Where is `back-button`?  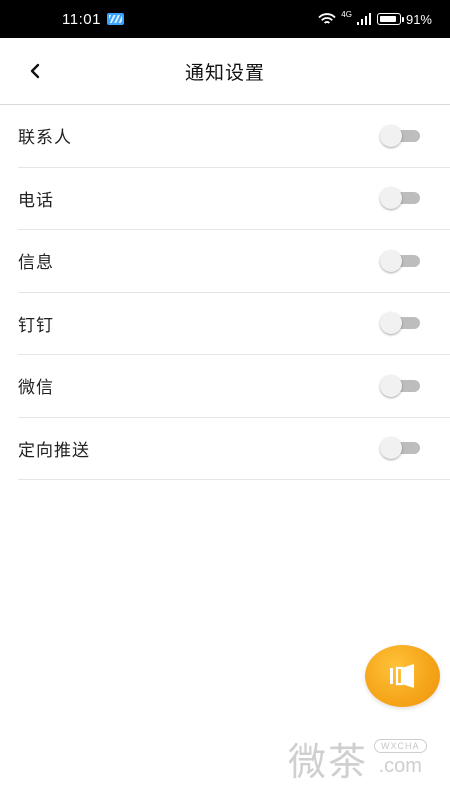
back-button is located at coordinates (35, 71).